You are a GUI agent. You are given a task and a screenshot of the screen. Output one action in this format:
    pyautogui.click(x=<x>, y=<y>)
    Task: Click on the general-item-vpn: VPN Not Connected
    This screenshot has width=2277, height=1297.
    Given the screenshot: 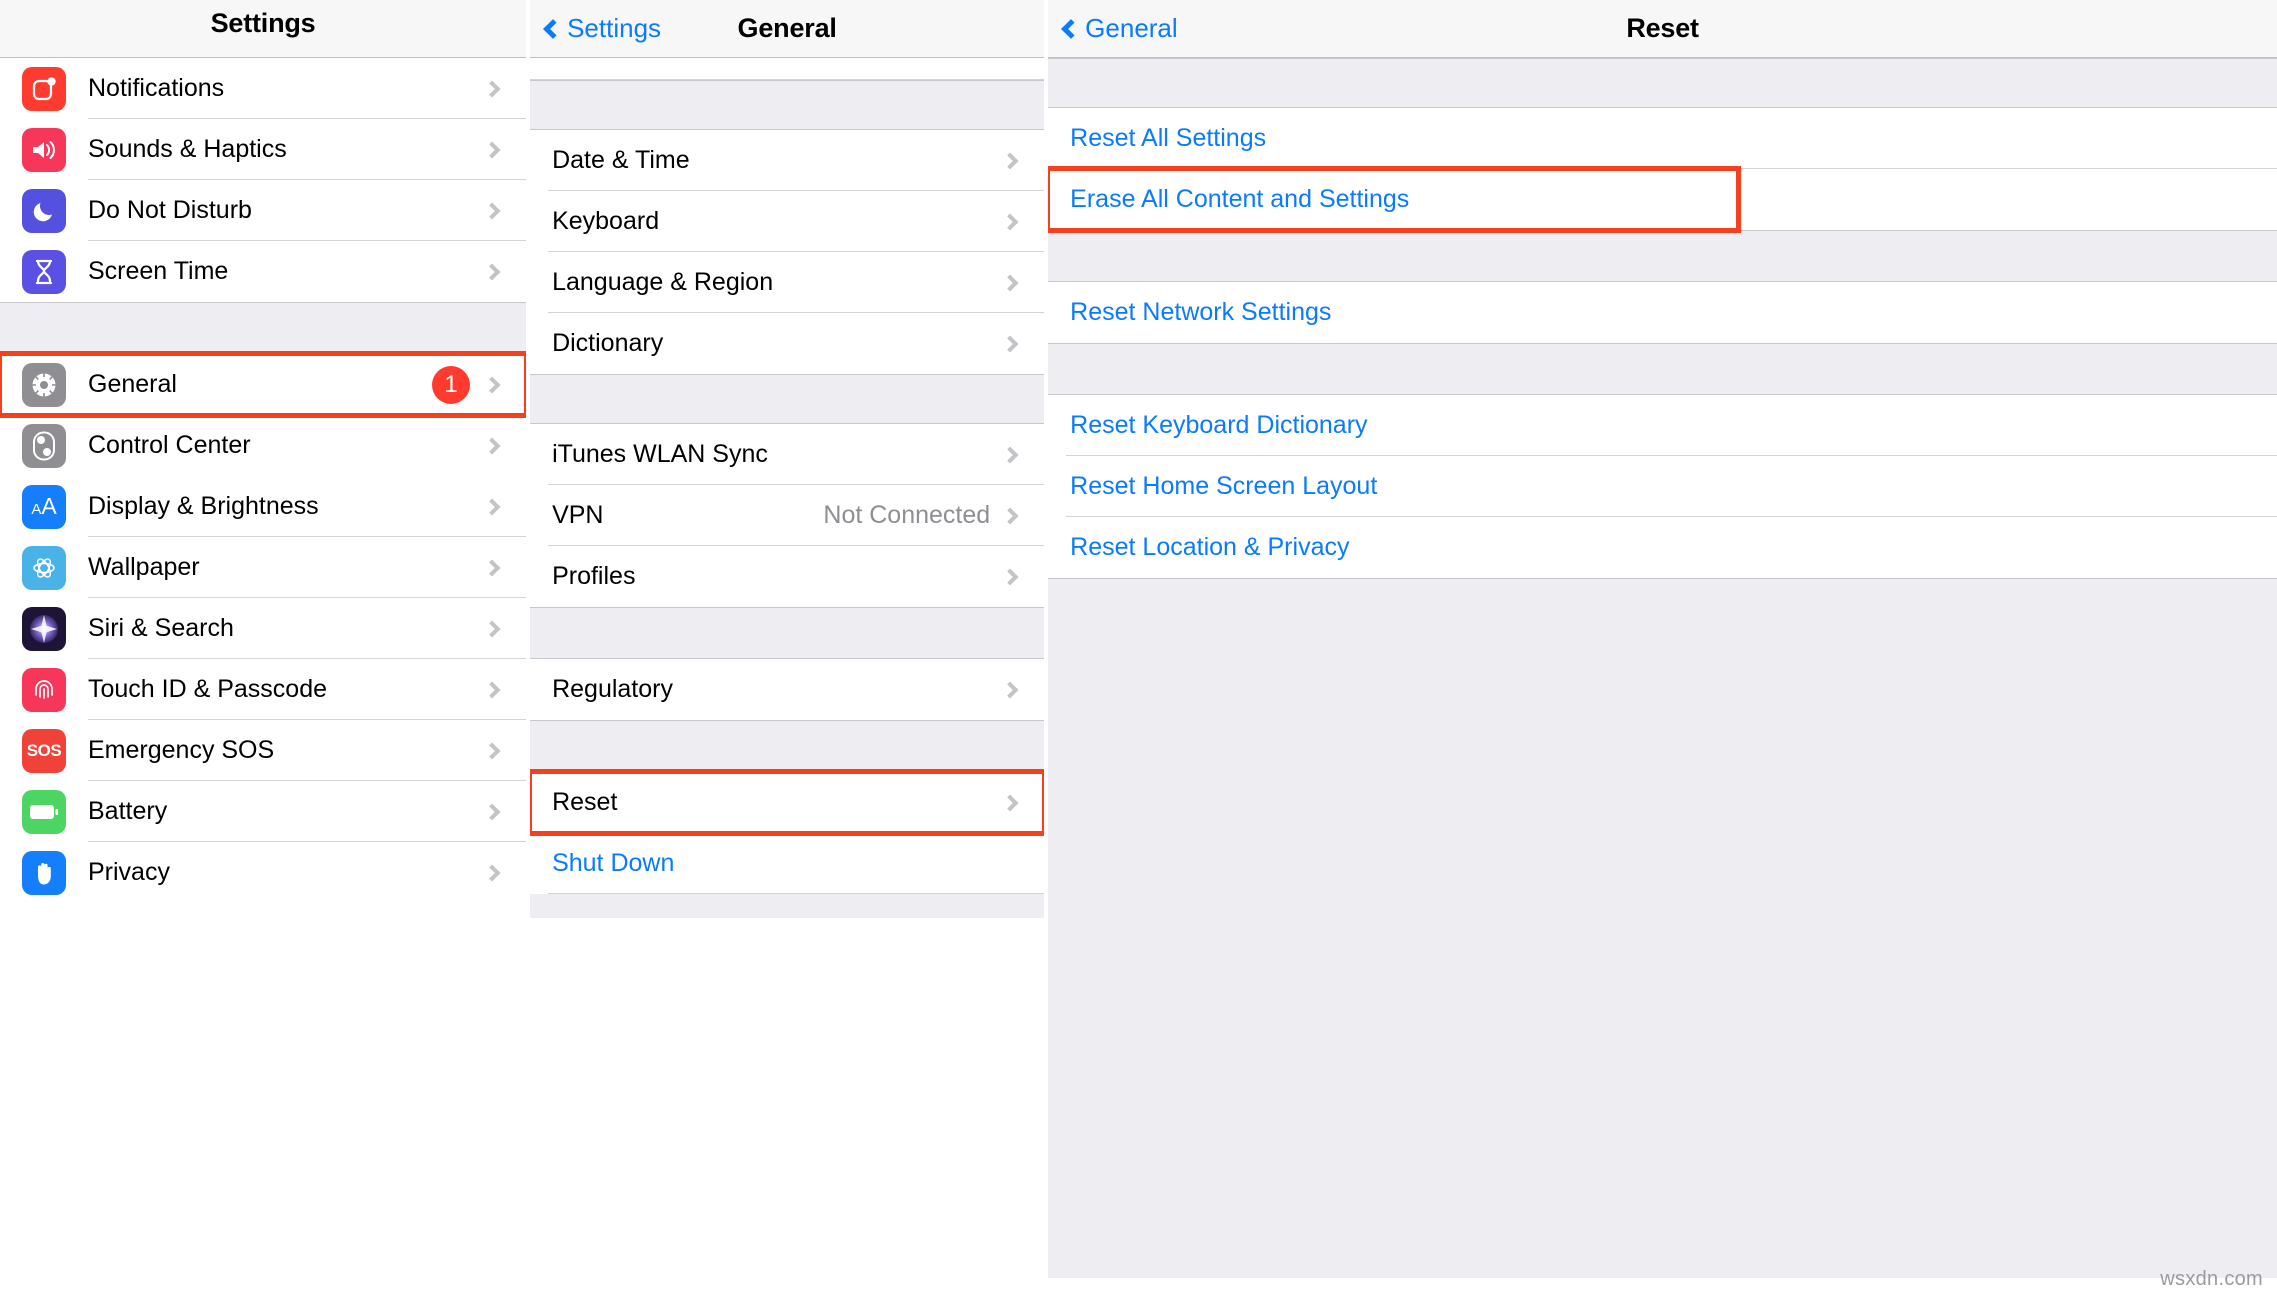 What is the action you would take?
    pyautogui.click(x=787, y=515)
    